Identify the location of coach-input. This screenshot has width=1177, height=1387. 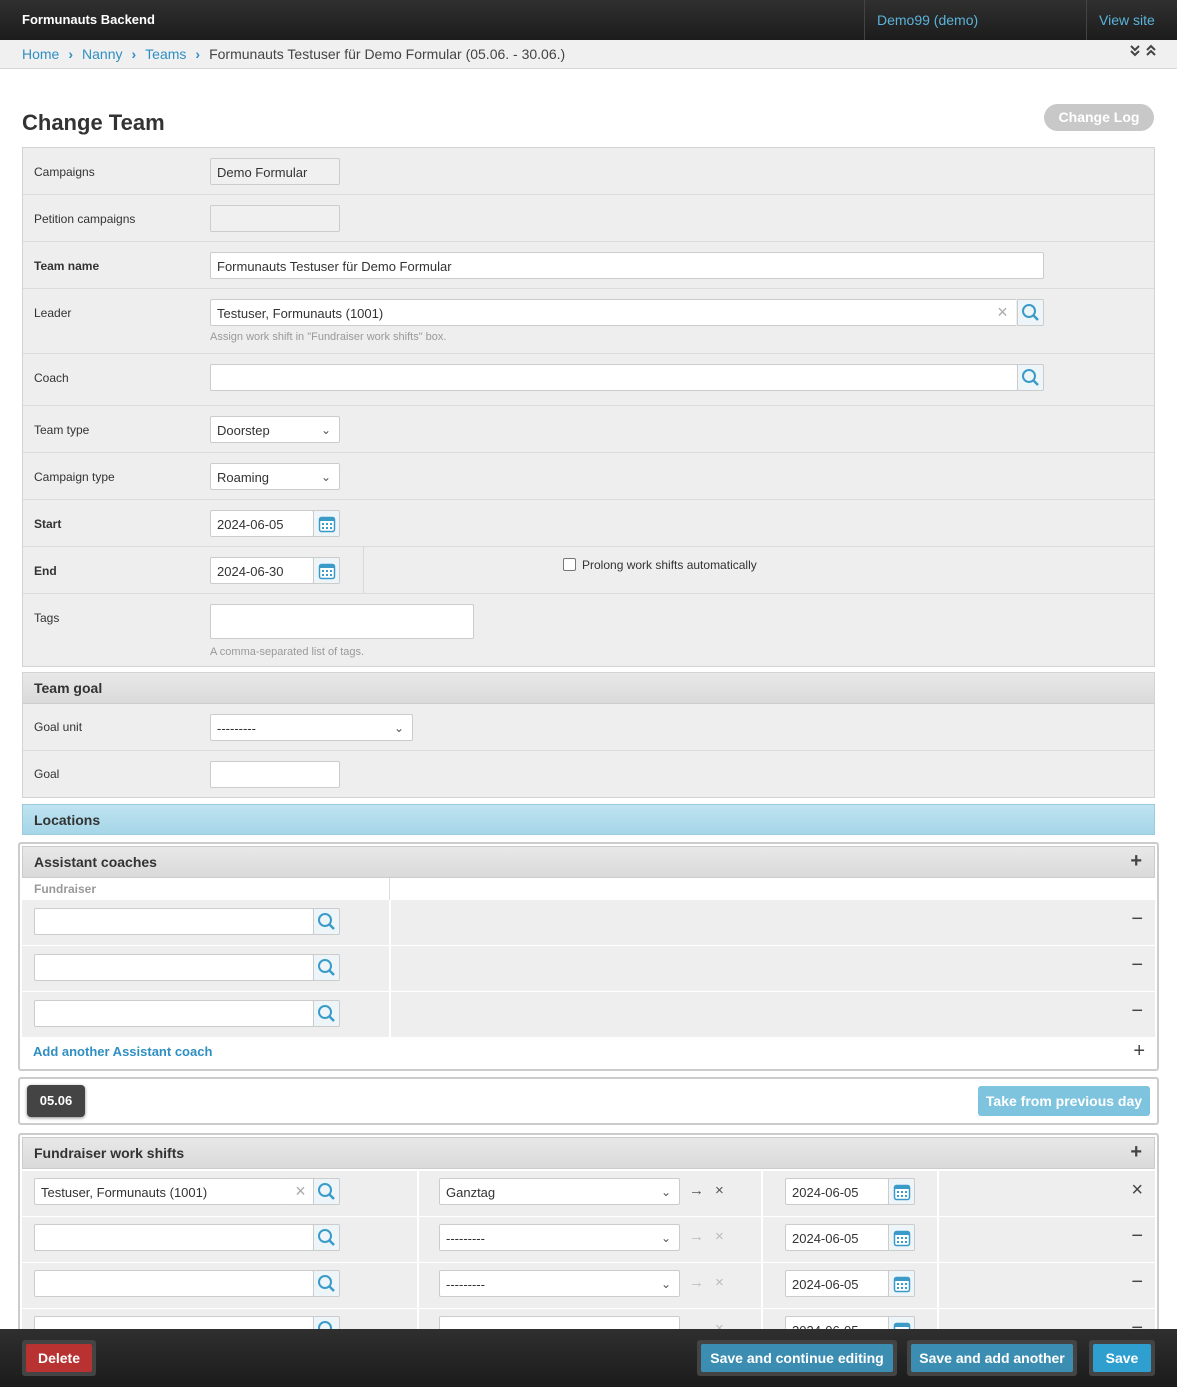
(614, 377).